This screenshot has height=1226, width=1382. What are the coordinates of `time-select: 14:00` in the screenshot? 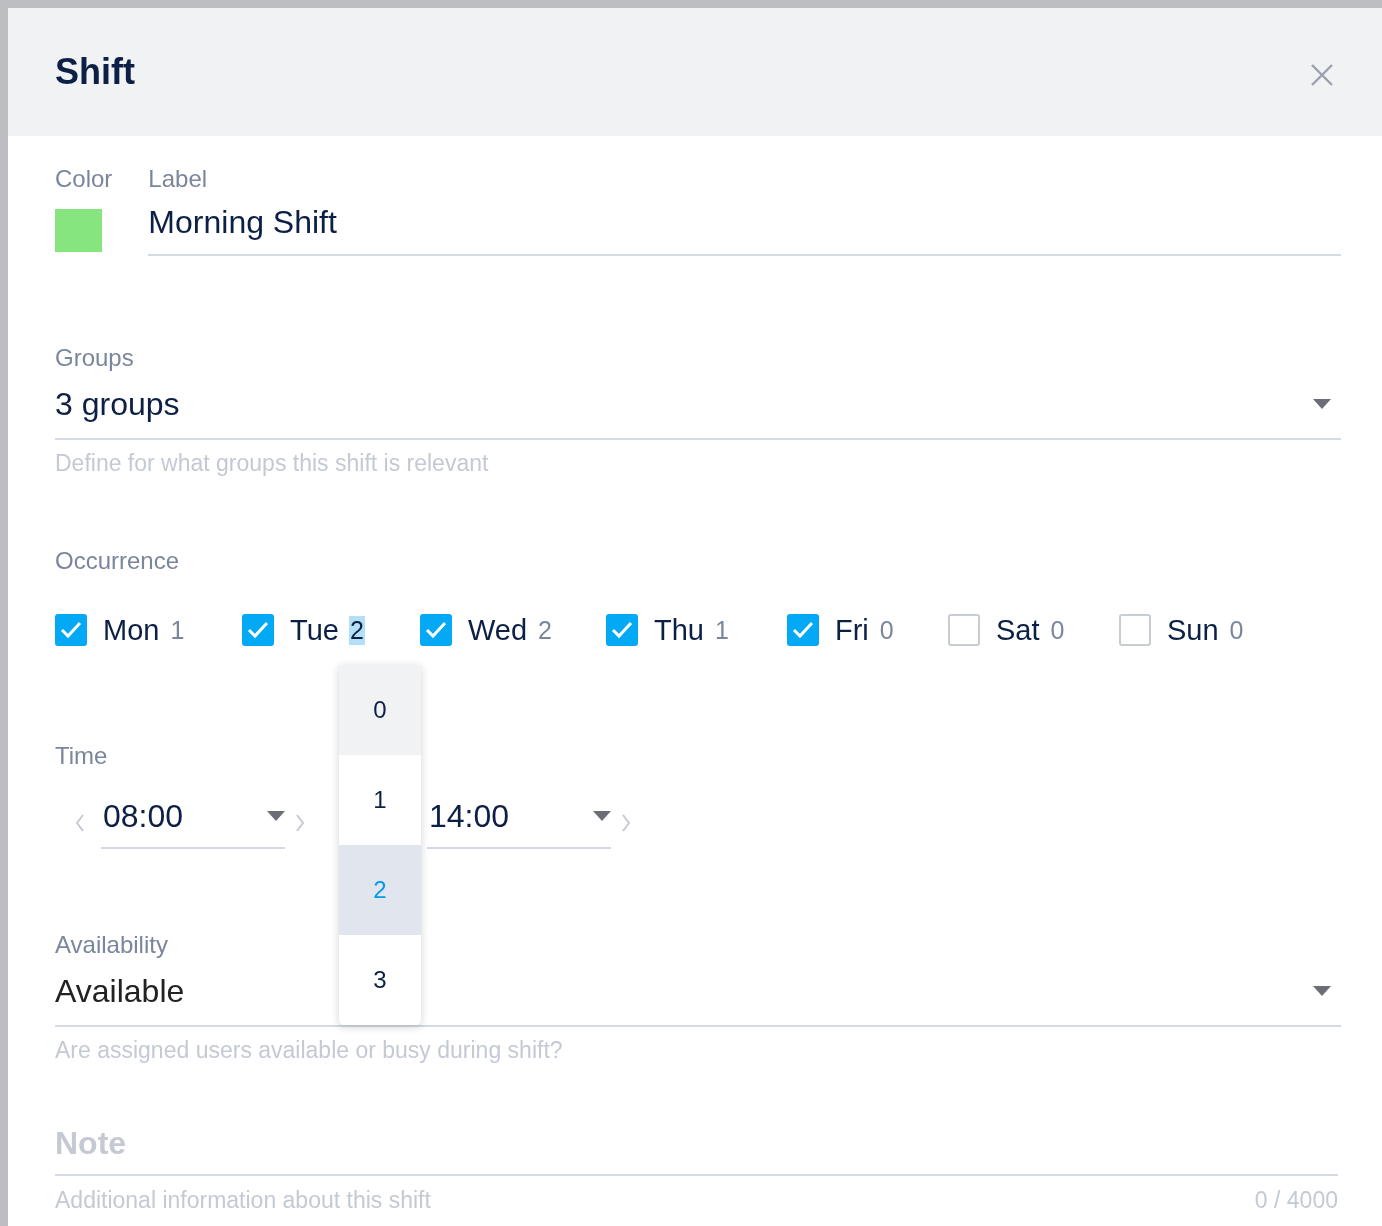 It's located at (519, 822).